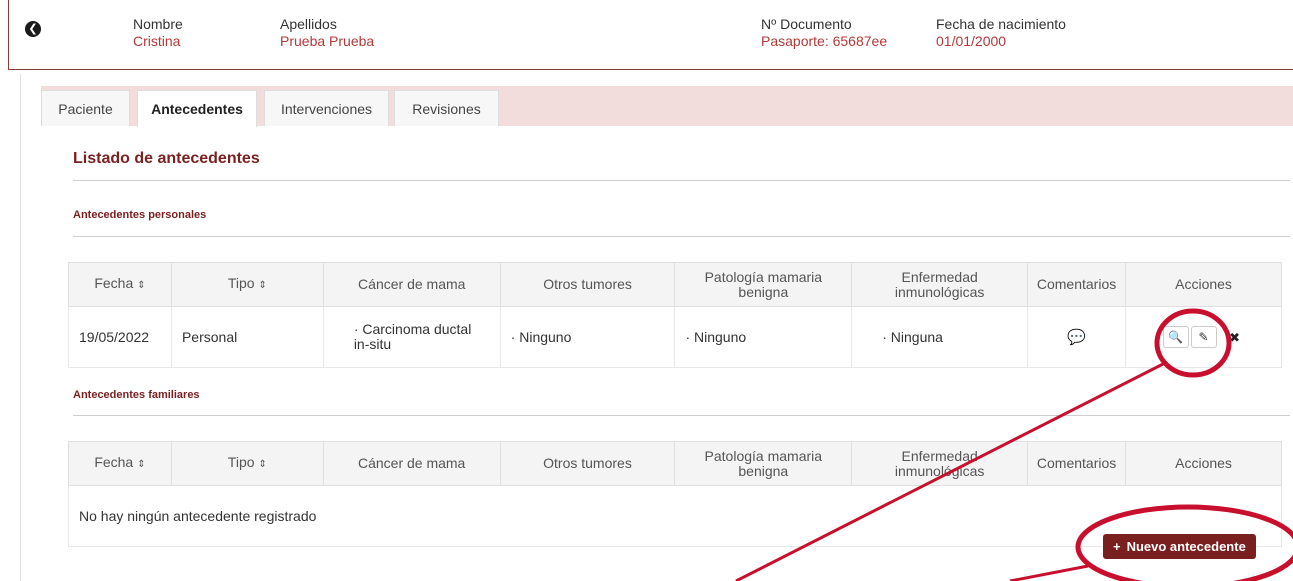 The height and width of the screenshot is (581, 1293). I want to click on tab-antecedentes: Antecedentes, so click(197, 108).